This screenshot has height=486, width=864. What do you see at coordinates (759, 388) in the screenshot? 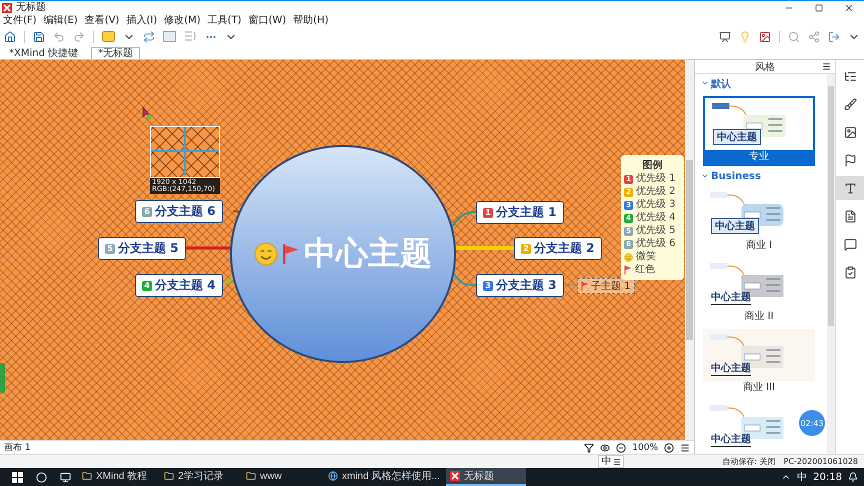
I see `style-name: 商业 III` at bounding box center [759, 388].